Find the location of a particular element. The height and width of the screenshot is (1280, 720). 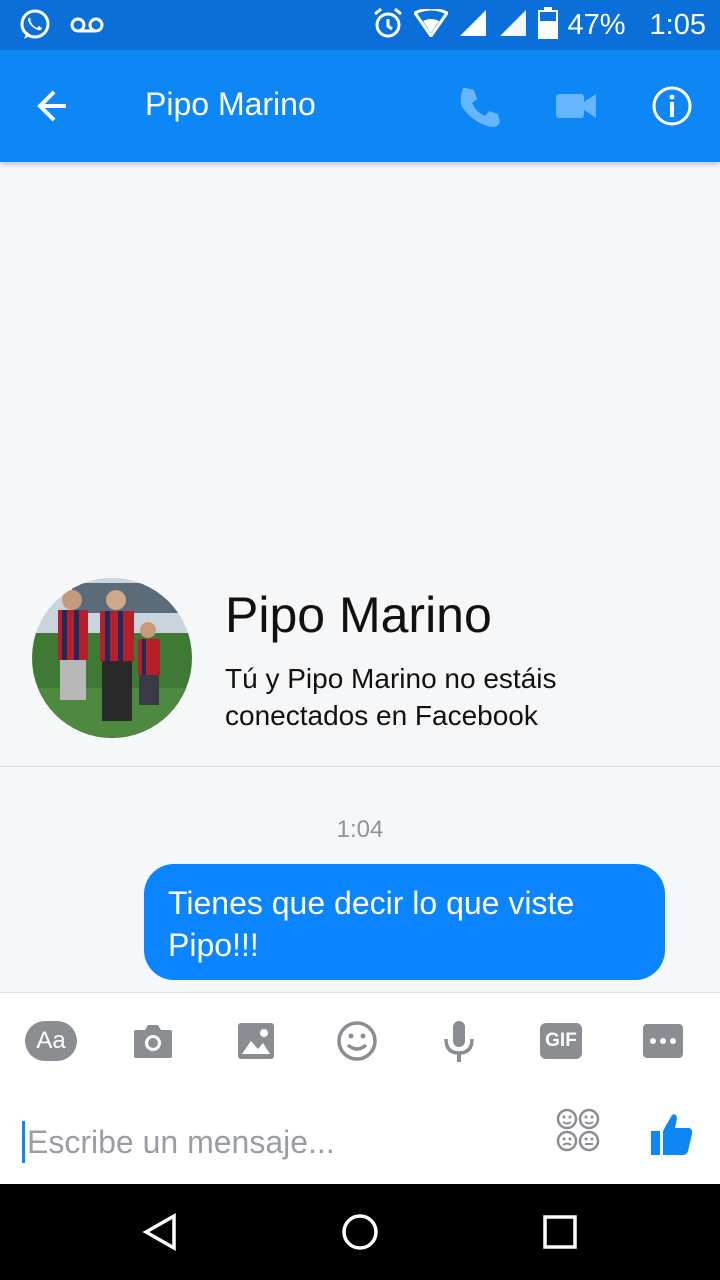

square-recents-icon is located at coordinates (560, 1232).